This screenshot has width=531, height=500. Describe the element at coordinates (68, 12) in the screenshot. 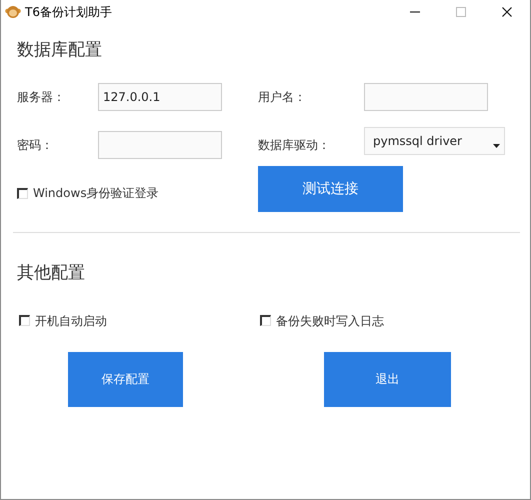

I see `window-title: T6备份计划助手` at that location.